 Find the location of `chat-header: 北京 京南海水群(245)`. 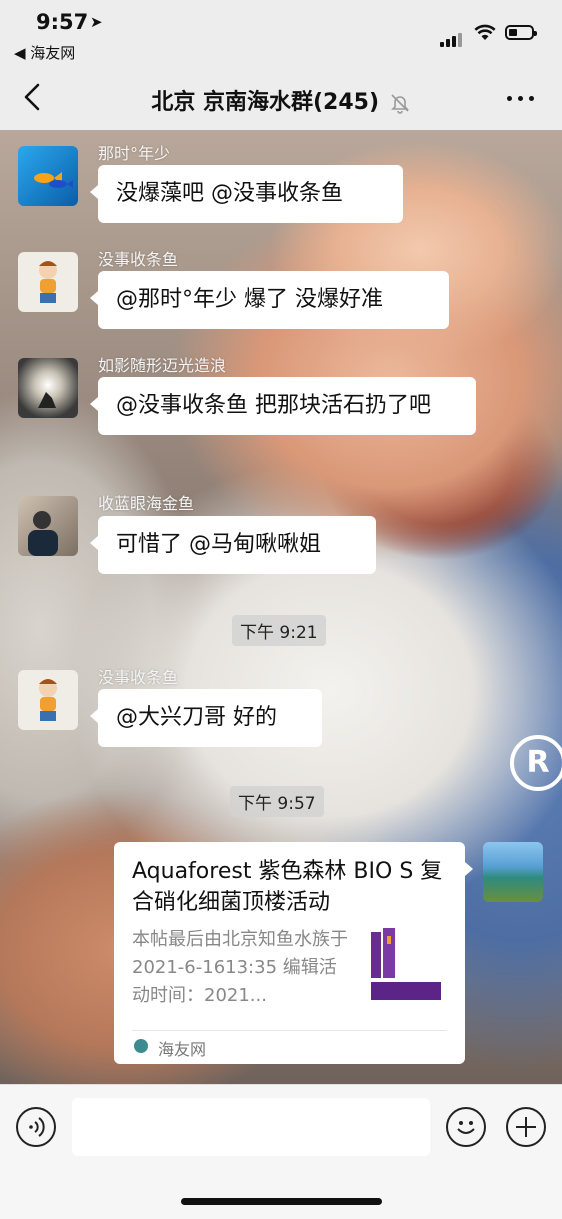

chat-header: 北京 京南海水群(245) is located at coordinates (281, 97).